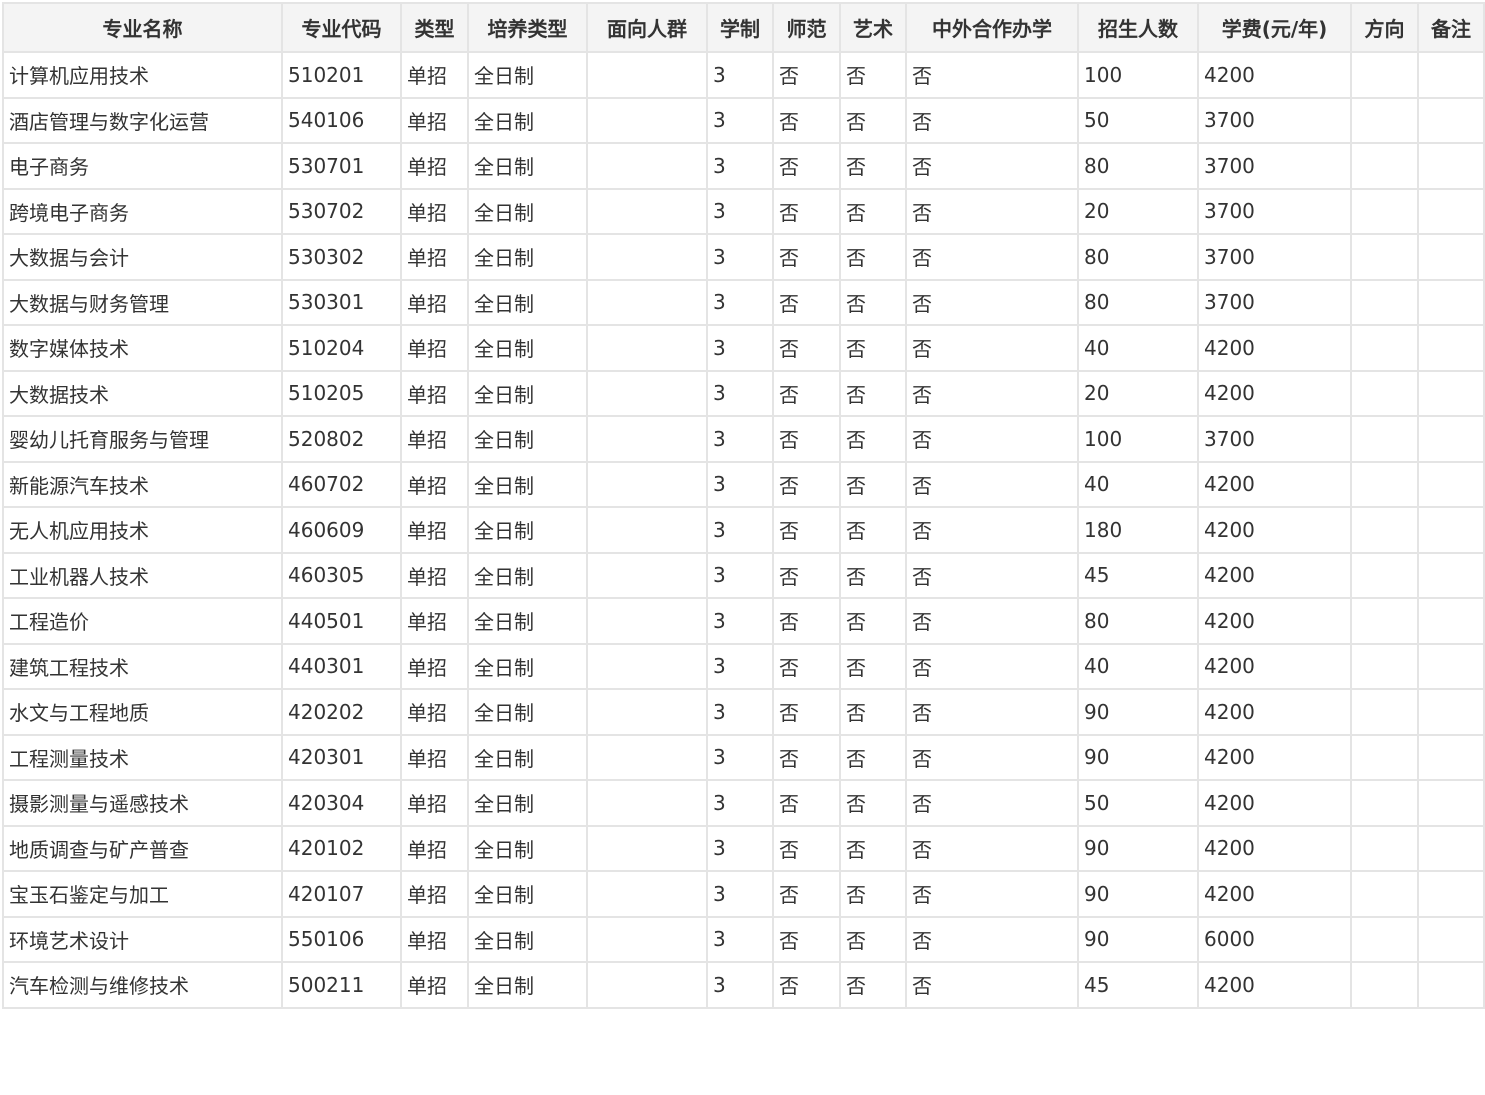 This screenshot has width=1485, height=1095. I want to click on cell-major-name: 水文与工程地质, so click(142, 712).